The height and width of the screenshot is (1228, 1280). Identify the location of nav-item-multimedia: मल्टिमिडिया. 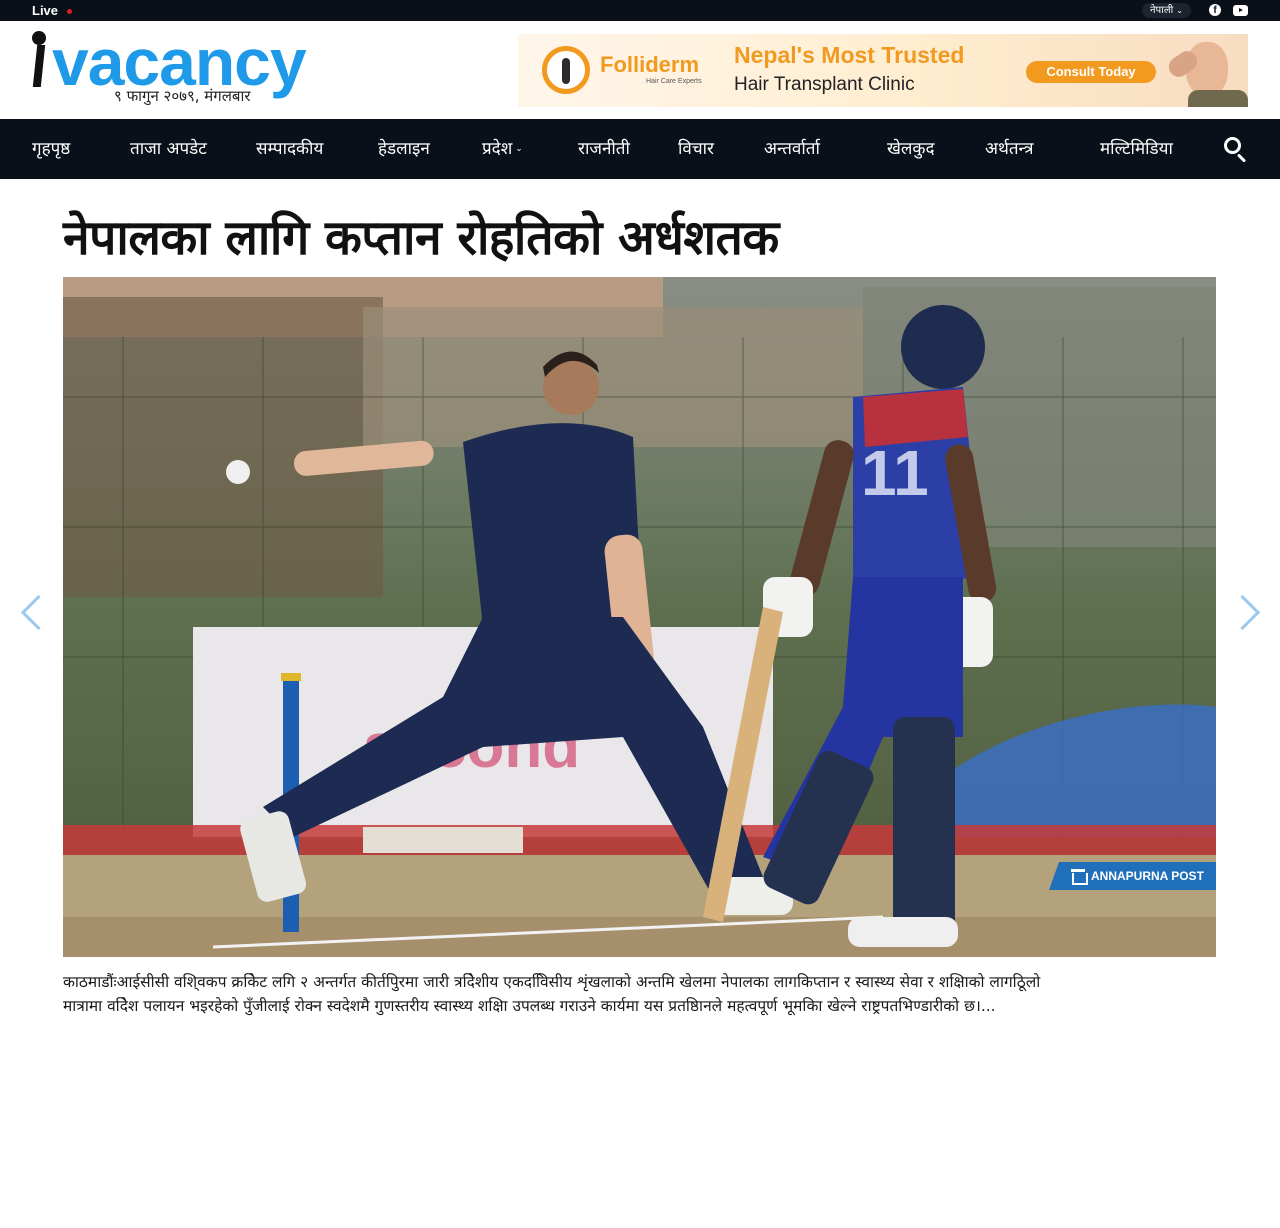
(1136, 149).